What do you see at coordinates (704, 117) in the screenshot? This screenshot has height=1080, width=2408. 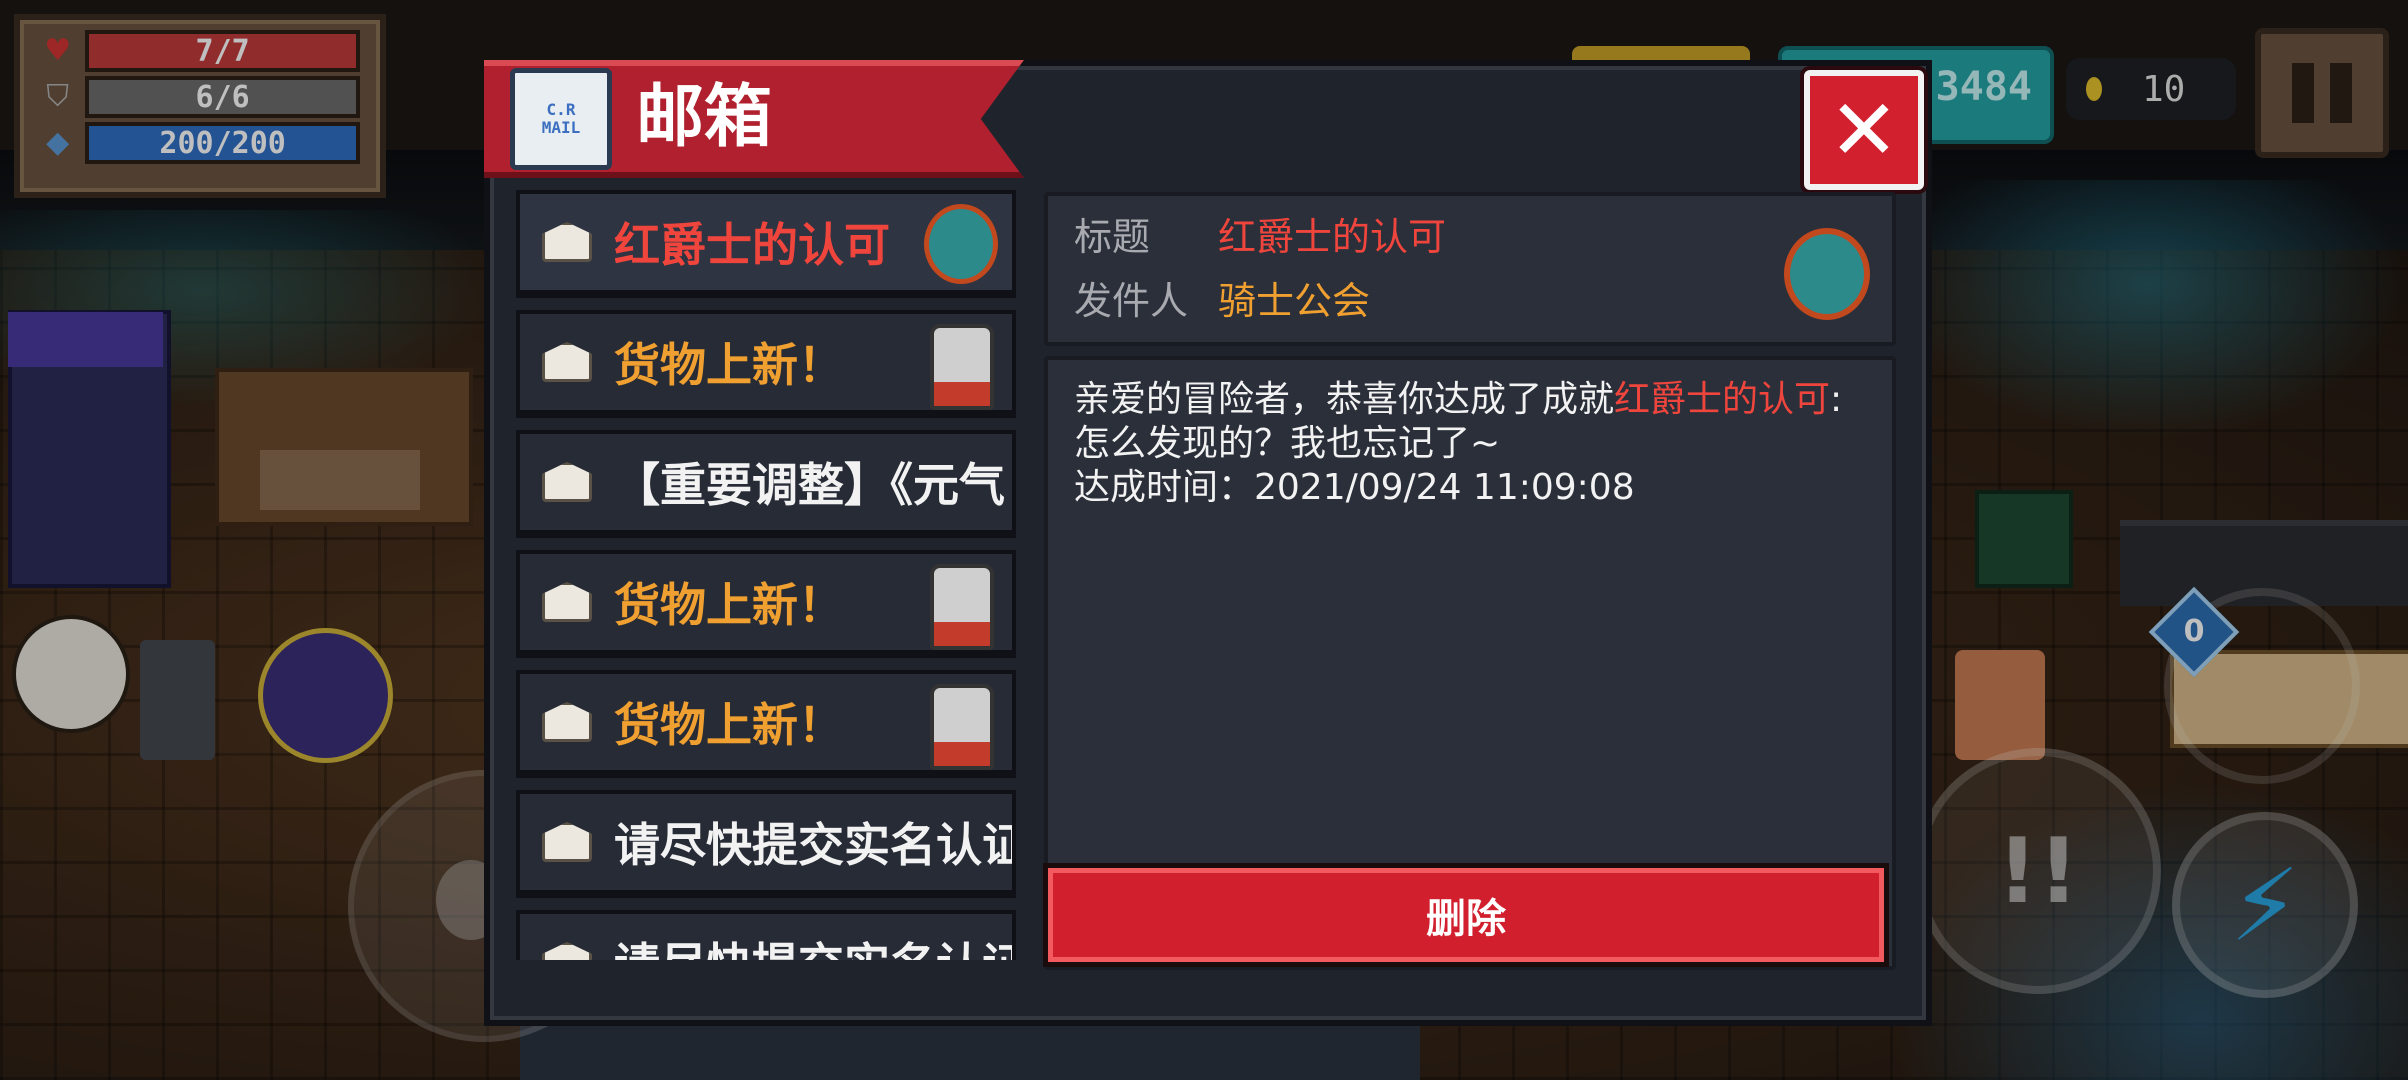 I see `mailbox-title: 邮箱` at bounding box center [704, 117].